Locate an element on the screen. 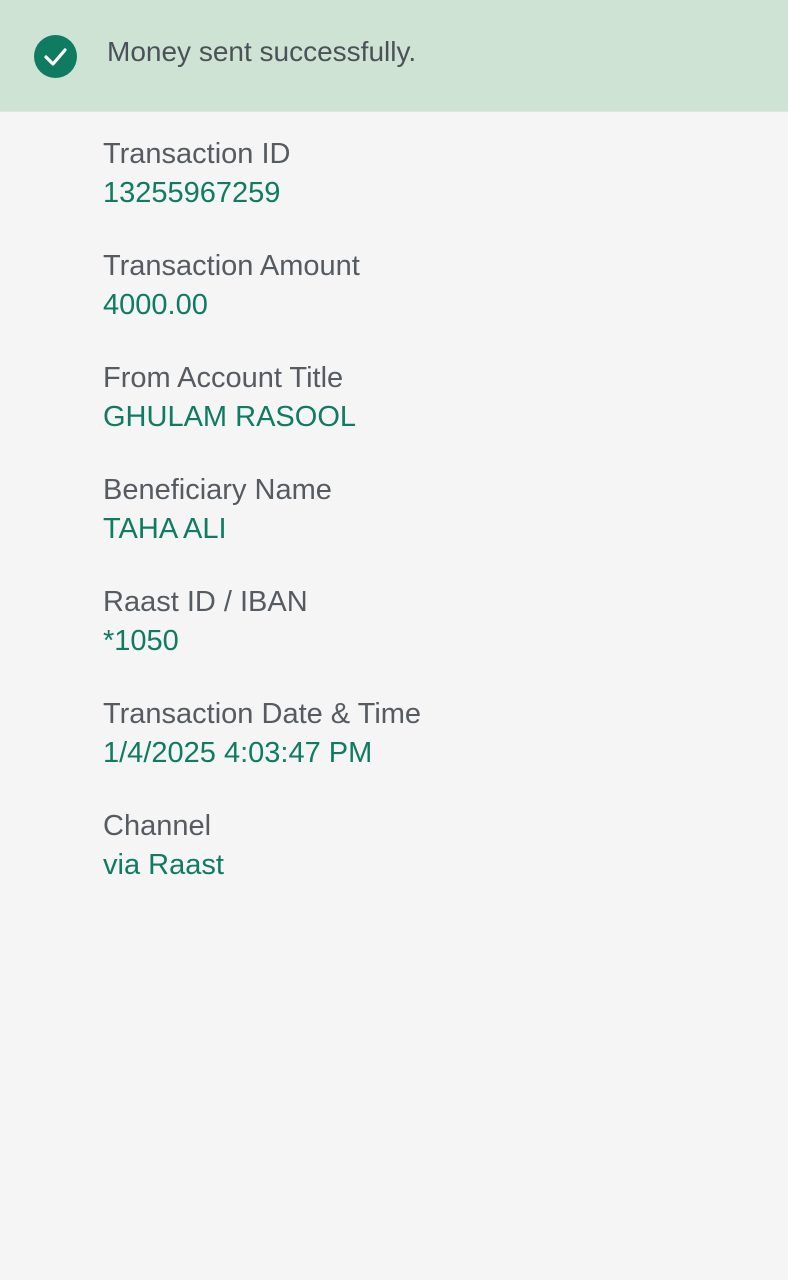  transaction-id-field: Transaction ID 13255967259 is located at coordinates (423, 192).